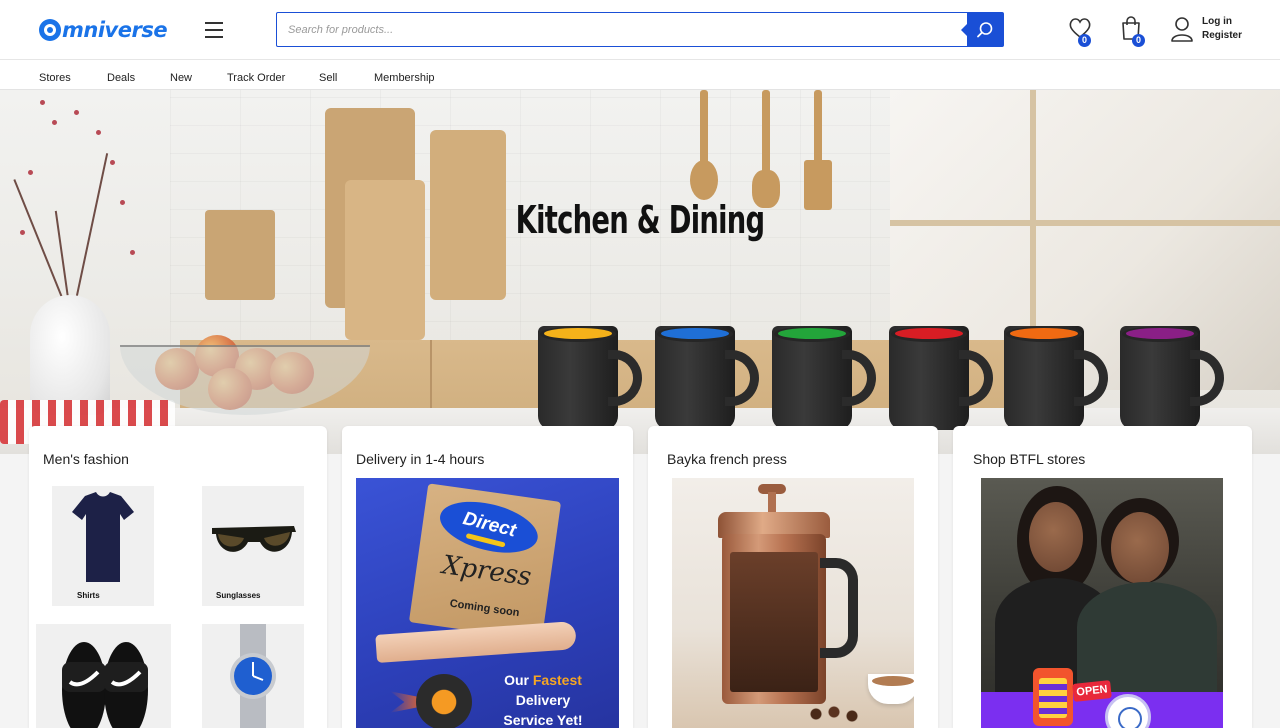  What do you see at coordinates (834, 714) in the screenshot?
I see `coffee-beans` at bounding box center [834, 714].